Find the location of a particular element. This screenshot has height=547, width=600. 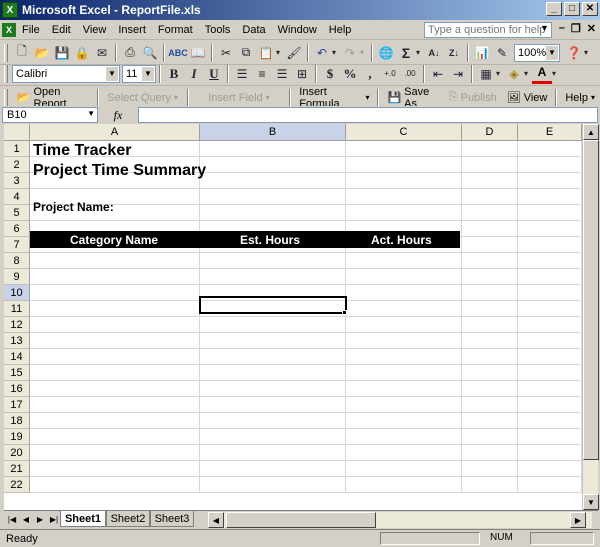

open-folder-icon: 📂 is located at coordinates (42, 53).